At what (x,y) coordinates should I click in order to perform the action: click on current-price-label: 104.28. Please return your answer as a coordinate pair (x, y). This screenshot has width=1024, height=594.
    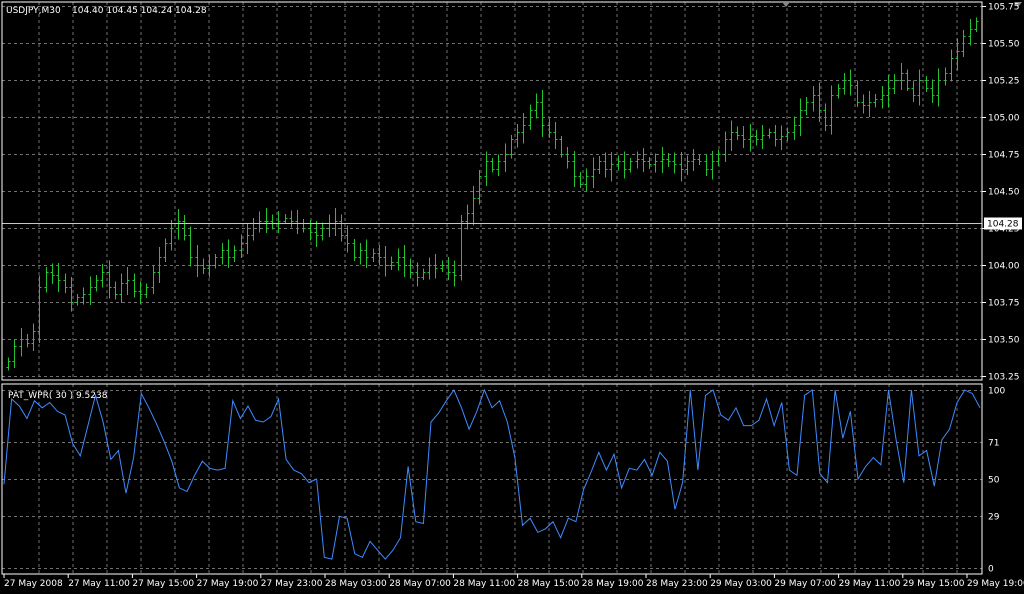
    Looking at the image, I should click on (1003, 225).